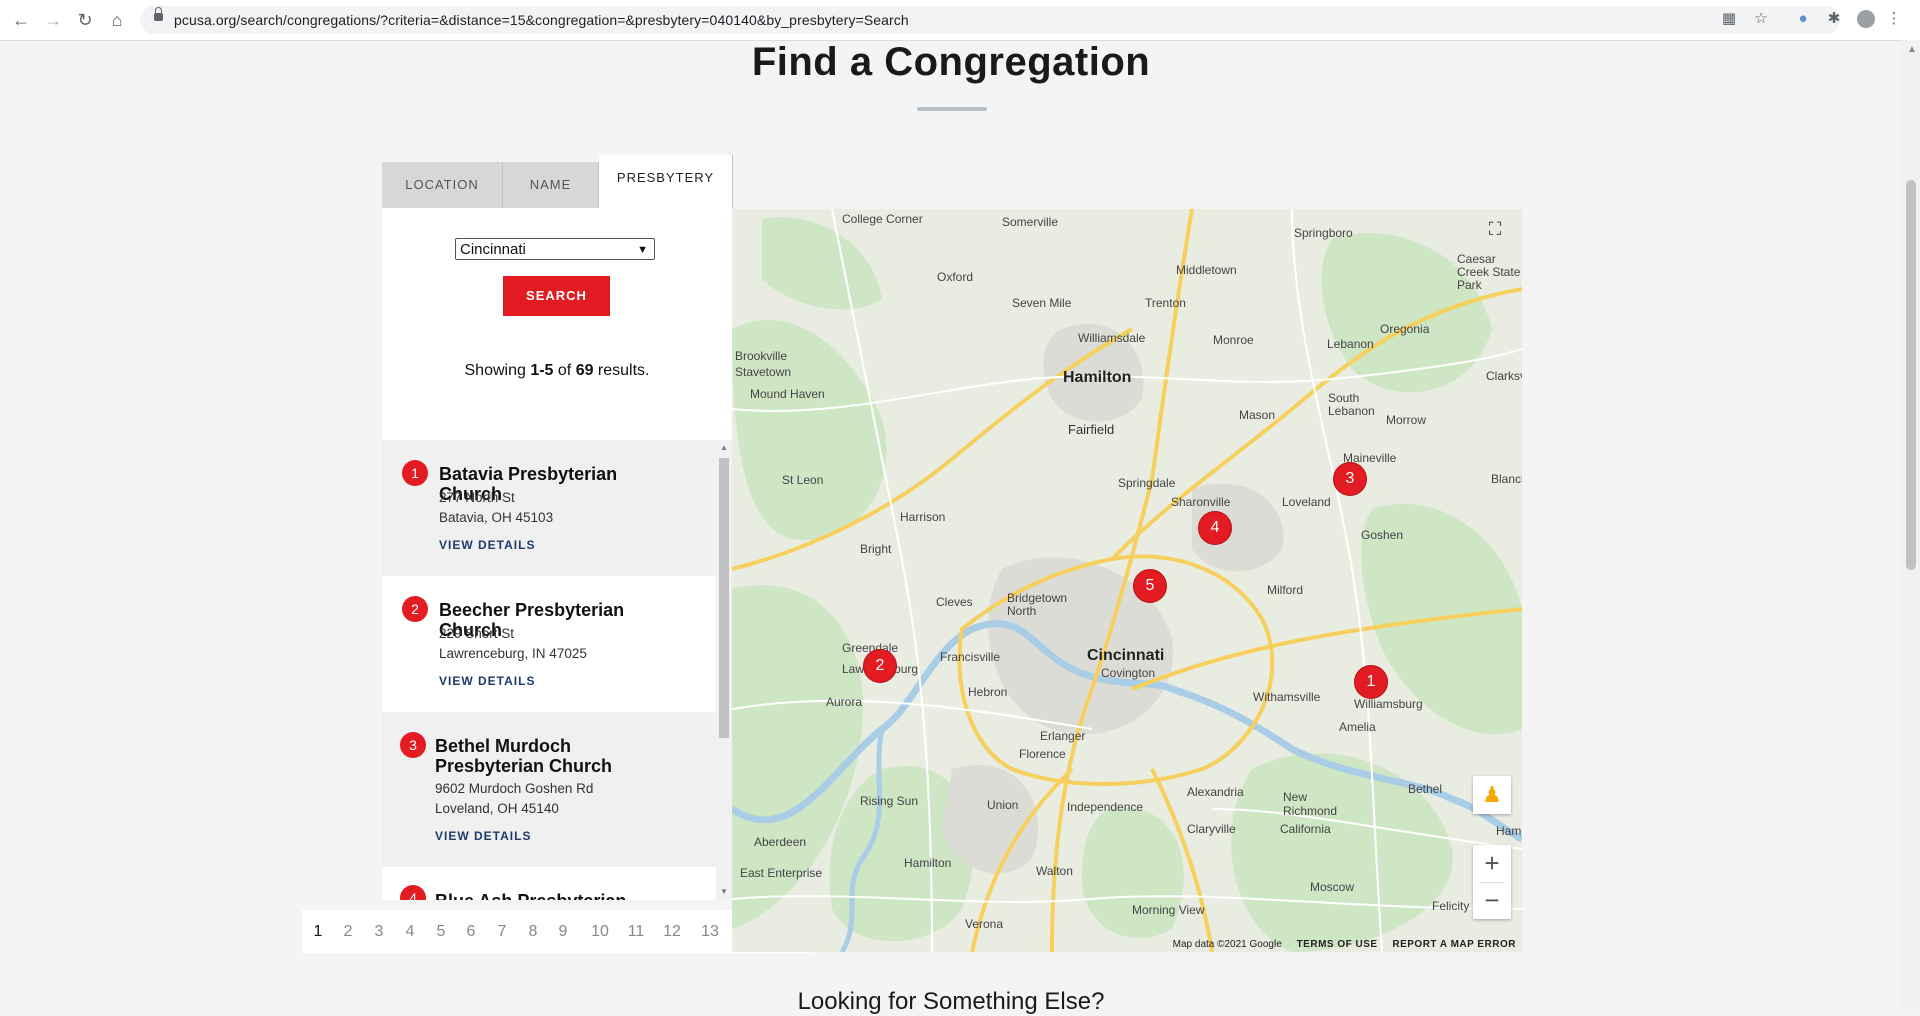 The width and height of the screenshot is (1920, 1016). What do you see at coordinates (557, 371) in the screenshot?
I see `results-count: Showing 1-5 of 69 results.` at bounding box center [557, 371].